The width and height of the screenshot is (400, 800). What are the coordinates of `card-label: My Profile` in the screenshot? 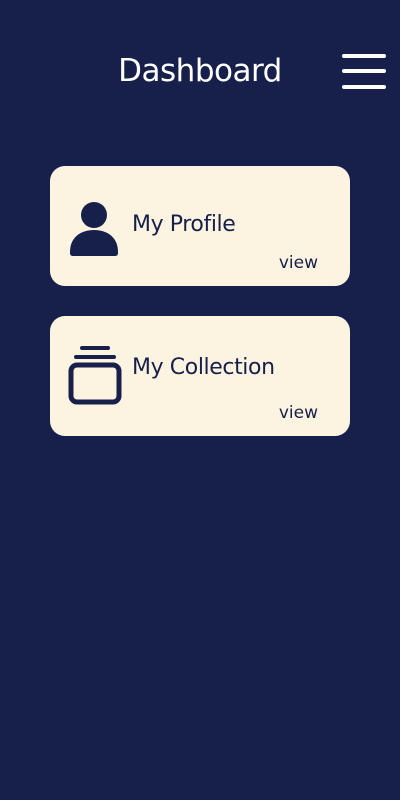 It's located at (184, 224).